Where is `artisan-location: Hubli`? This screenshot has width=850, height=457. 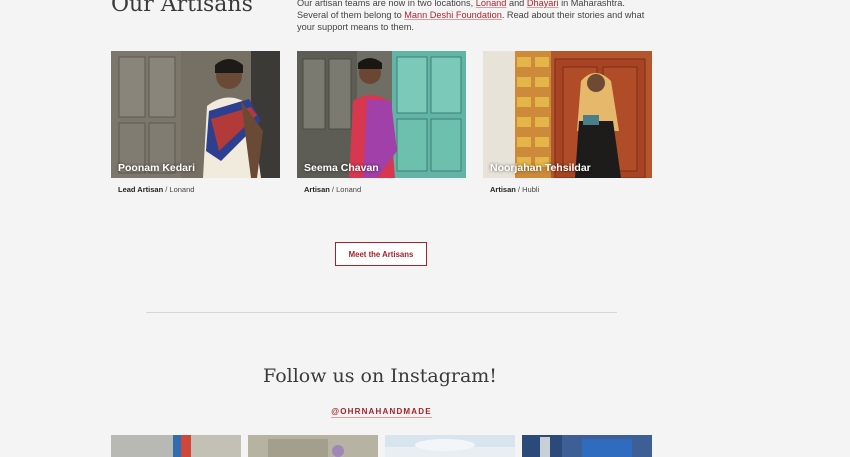
artisan-location: Hubli is located at coordinates (531, 189).